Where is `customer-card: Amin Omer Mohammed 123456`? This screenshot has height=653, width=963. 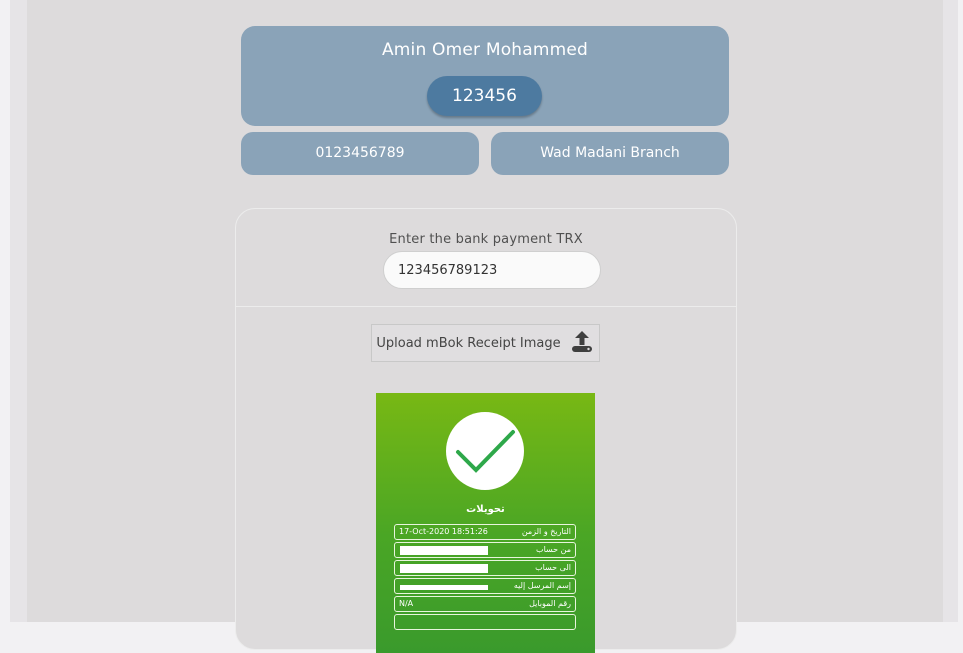
customer-card: Amin Omer Mohammed 123456 is located at coordinates (485, 76).